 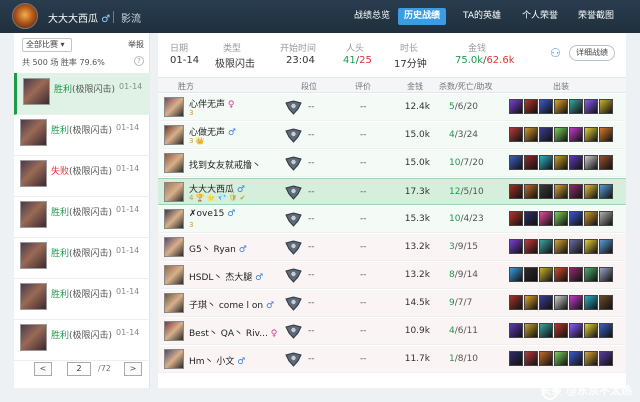 What do you see at coordinates (482, 16) in the screenshot?
I see `tab-heroes: TA的英雄` at bounding box center [482, 16].